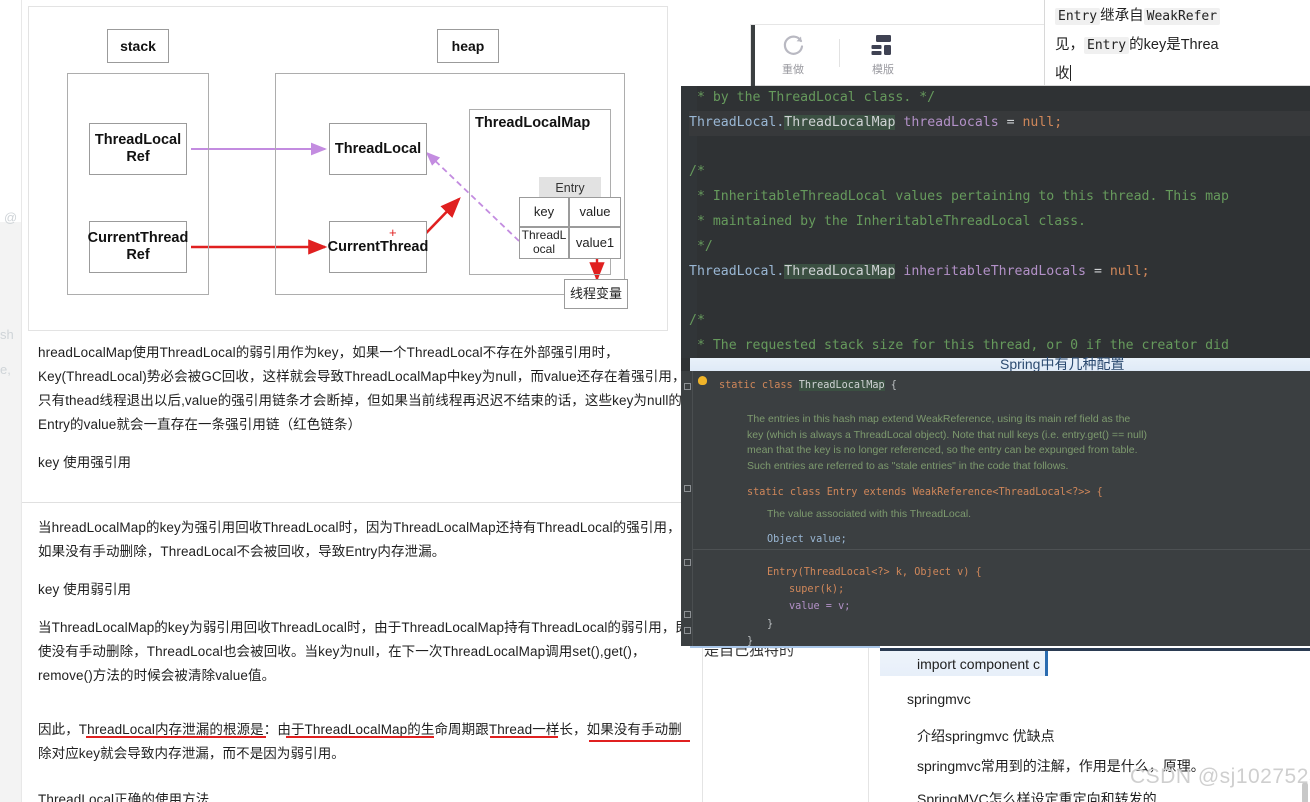 The width and height of the screenshot is (1310, 802). Describe the element at coordinates (951, 122) in the screenshot. I see `code1-field-1: threadLocals` at that location.